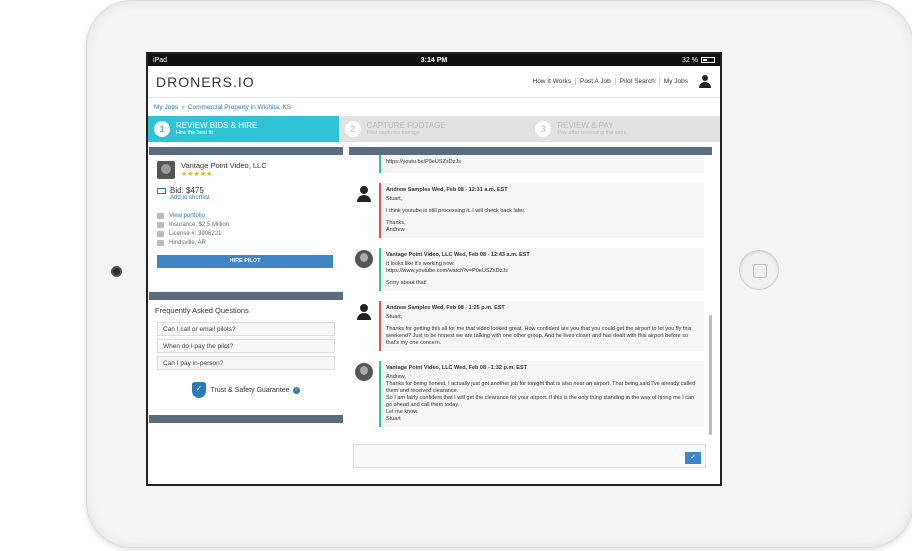  Describe the element at coordinates (552, 81) in the screenshot. I see `nav-how-it-works: How It Works` at that location.